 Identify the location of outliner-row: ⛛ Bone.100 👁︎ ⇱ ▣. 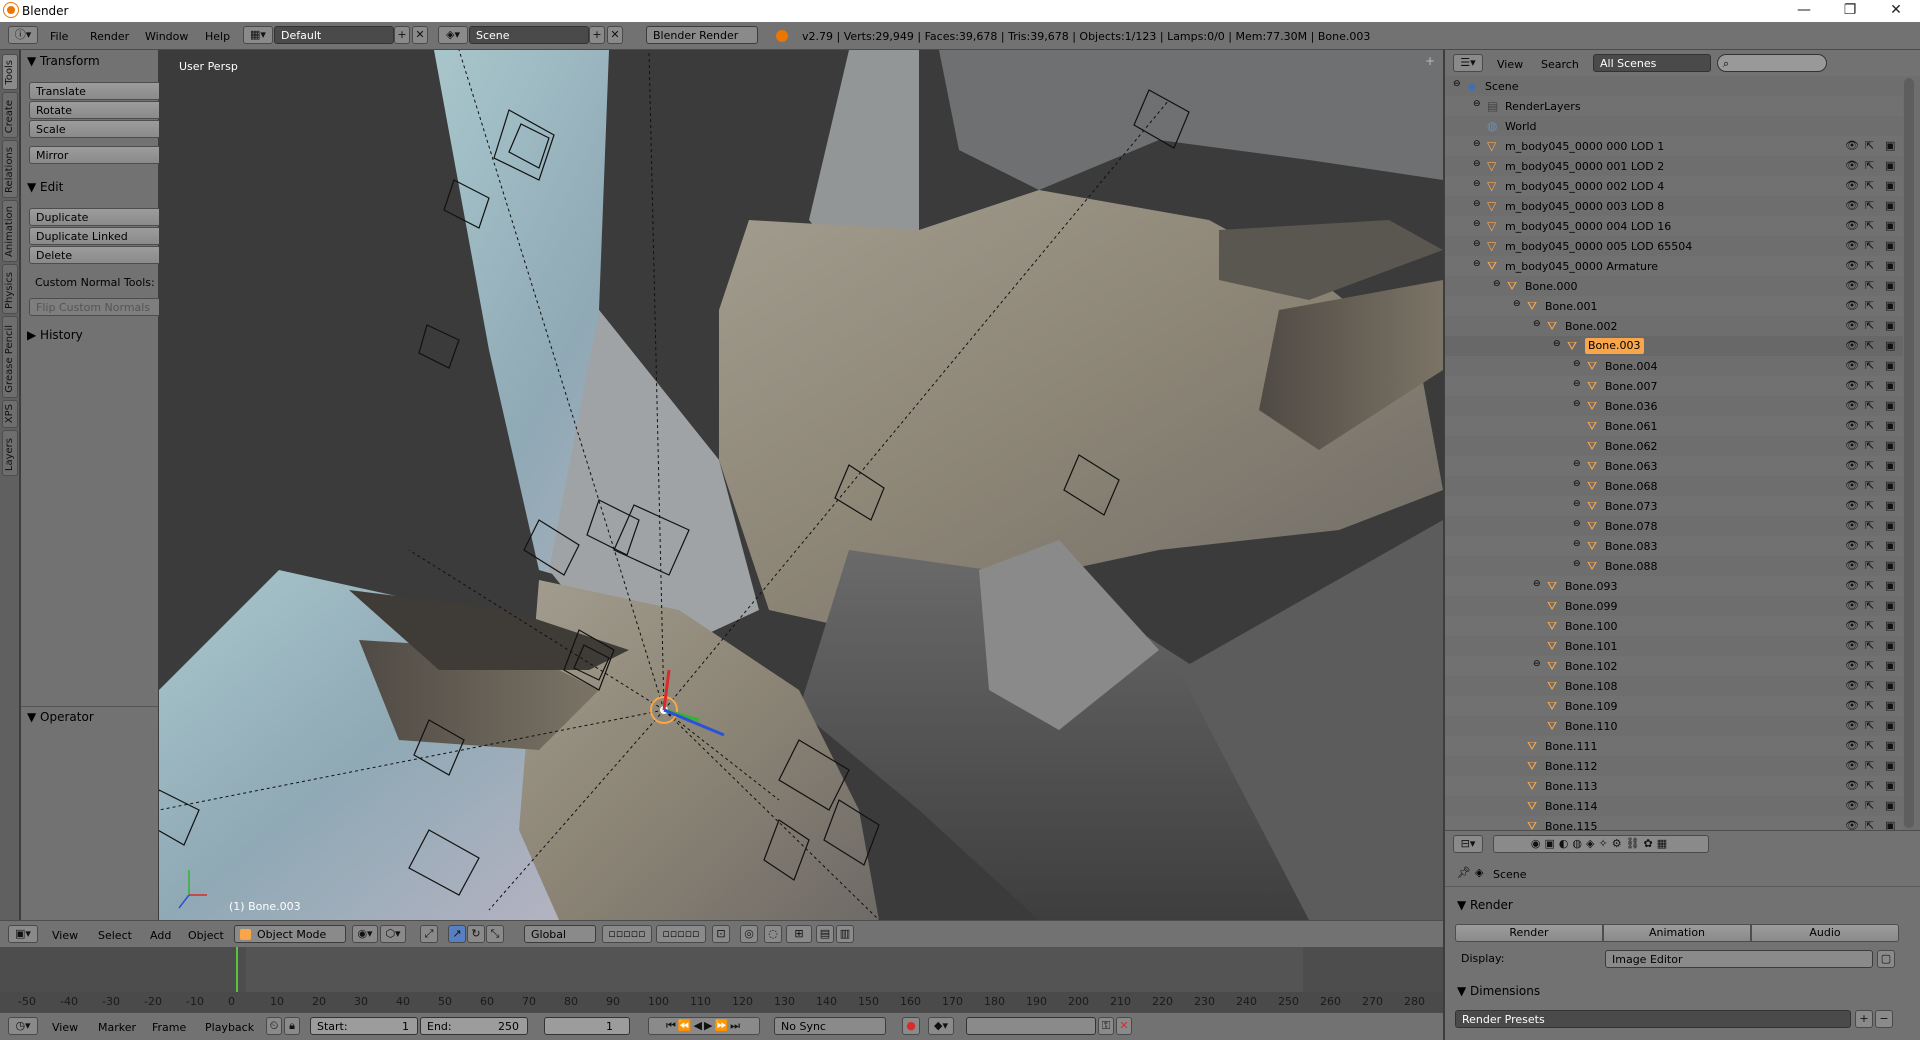
(1674, 626).